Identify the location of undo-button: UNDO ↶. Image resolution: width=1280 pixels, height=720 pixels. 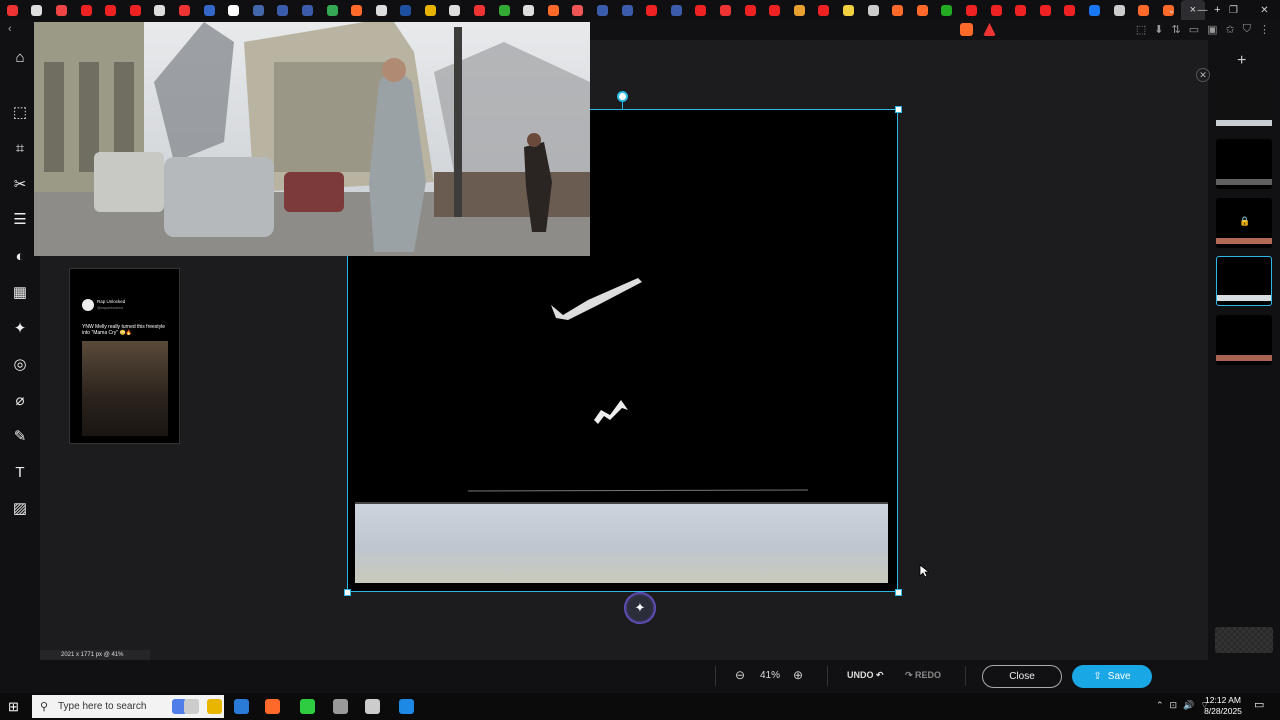
(865, 675).